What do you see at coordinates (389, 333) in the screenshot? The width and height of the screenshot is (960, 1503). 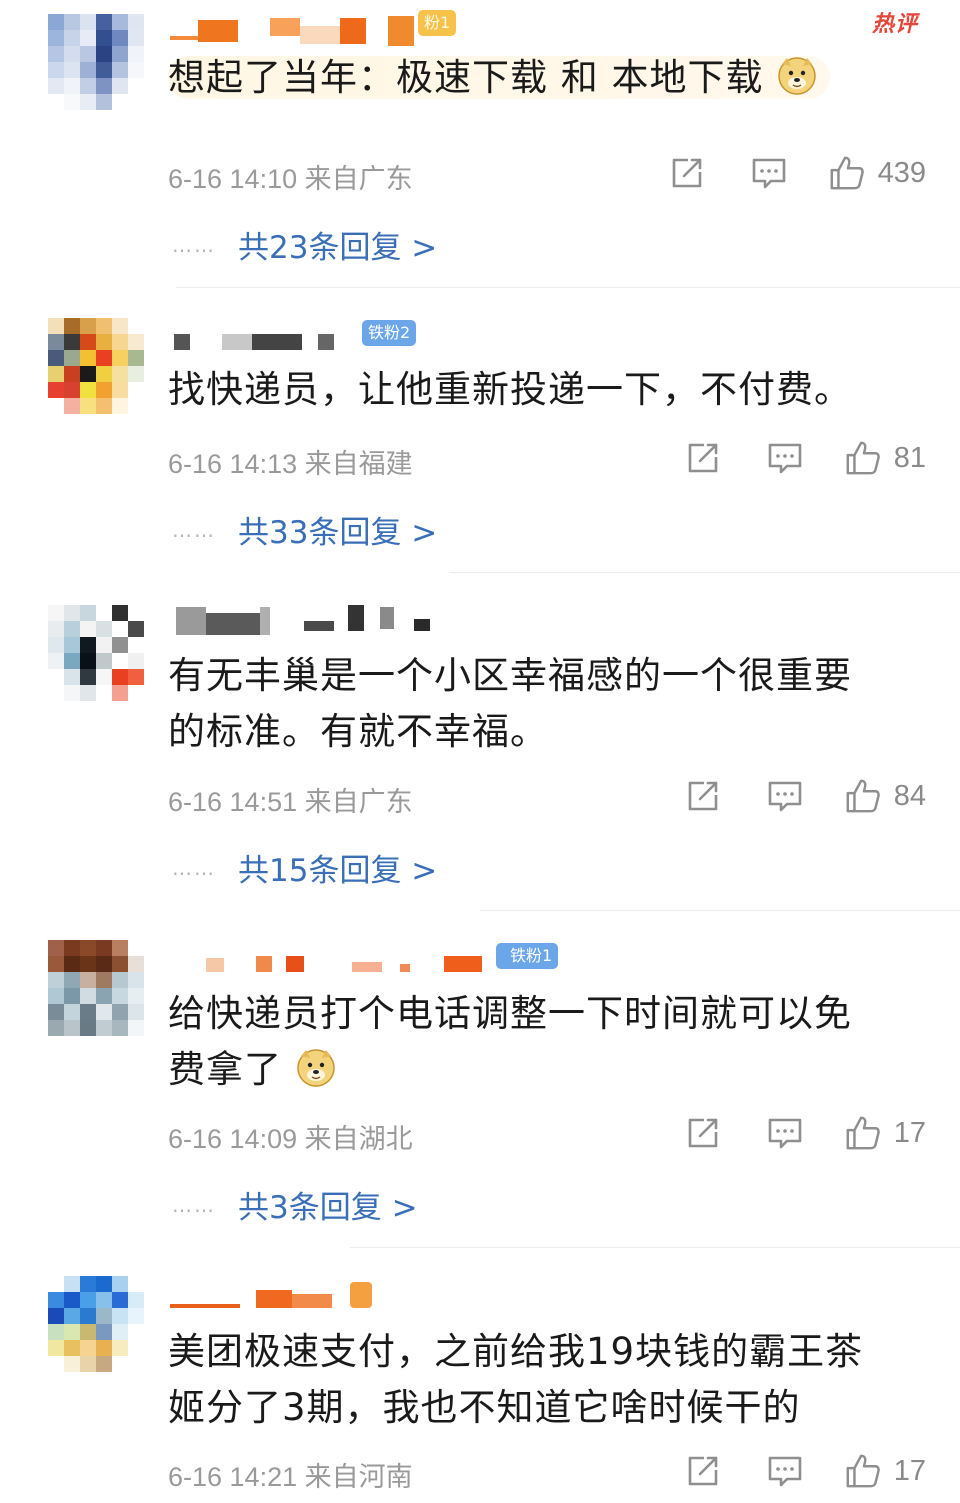 I see `iron-fan-badge: 铁粉2` at bounding box center [389, 333].